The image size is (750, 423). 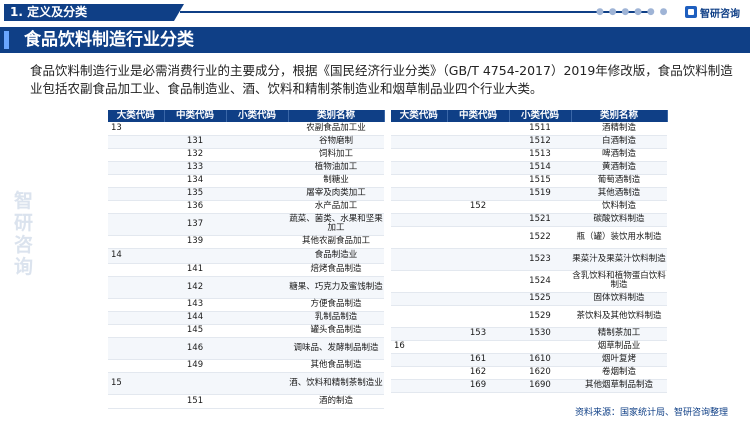 What do you see at coordinates (540, 259) in the screenshot?
I see `minor-code-cell: 1523` at bounding box center [540, 259].